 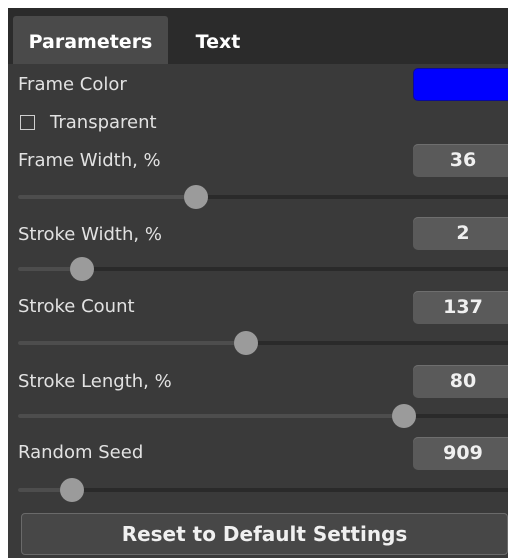 What do you see at coordinates (196, 197) in the screenshot?
I see `frame-width-slider-thumb` at bounding box center [196, 197].